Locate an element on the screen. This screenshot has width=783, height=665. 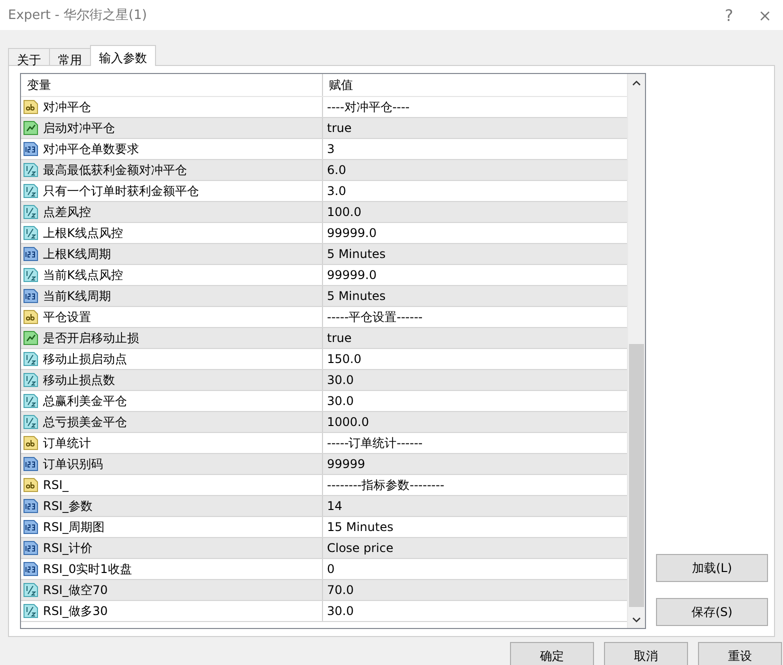
parameter-name: 上根K线点风控 is located at coordinates (83, 233).